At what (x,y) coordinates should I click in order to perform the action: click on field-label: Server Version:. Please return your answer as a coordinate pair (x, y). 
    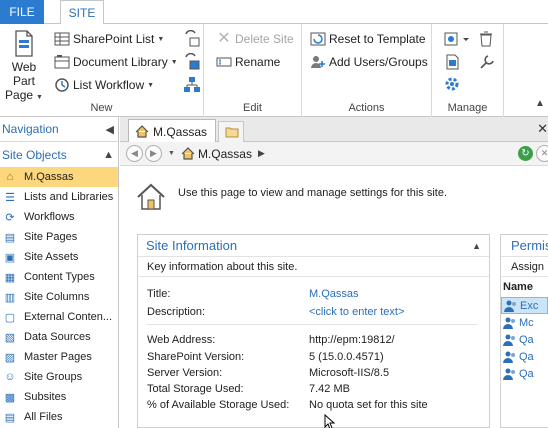
    Looking at the image, I should click on (185, 373).